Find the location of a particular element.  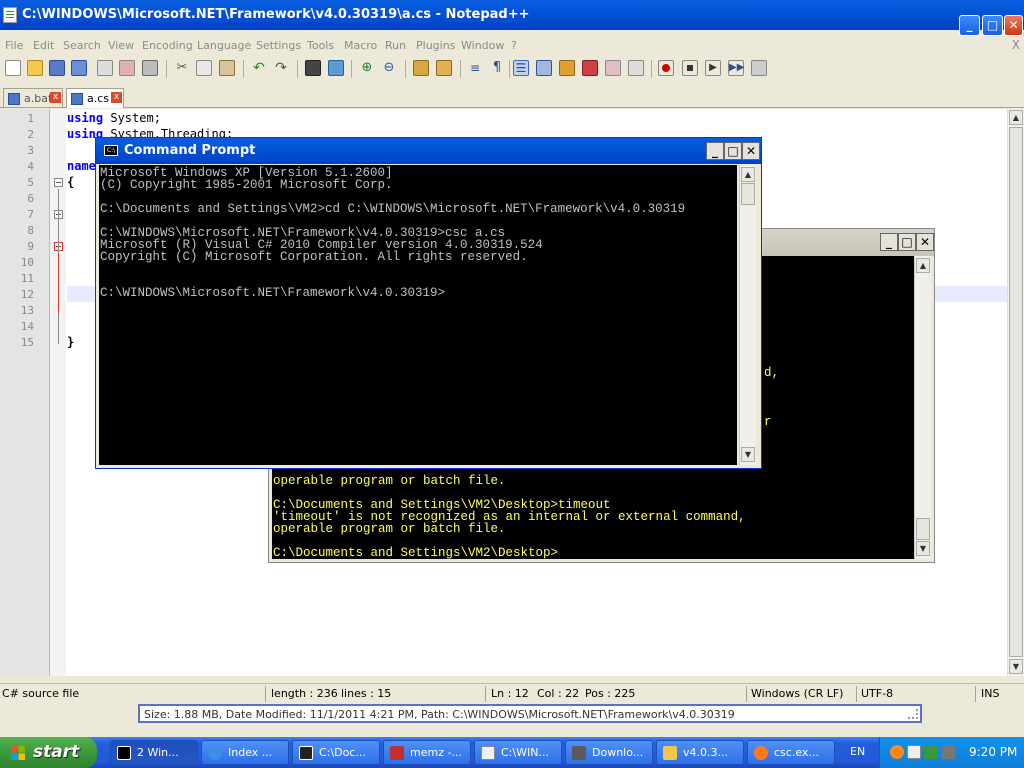

menu-view: View is located at coordinates (121, 45).